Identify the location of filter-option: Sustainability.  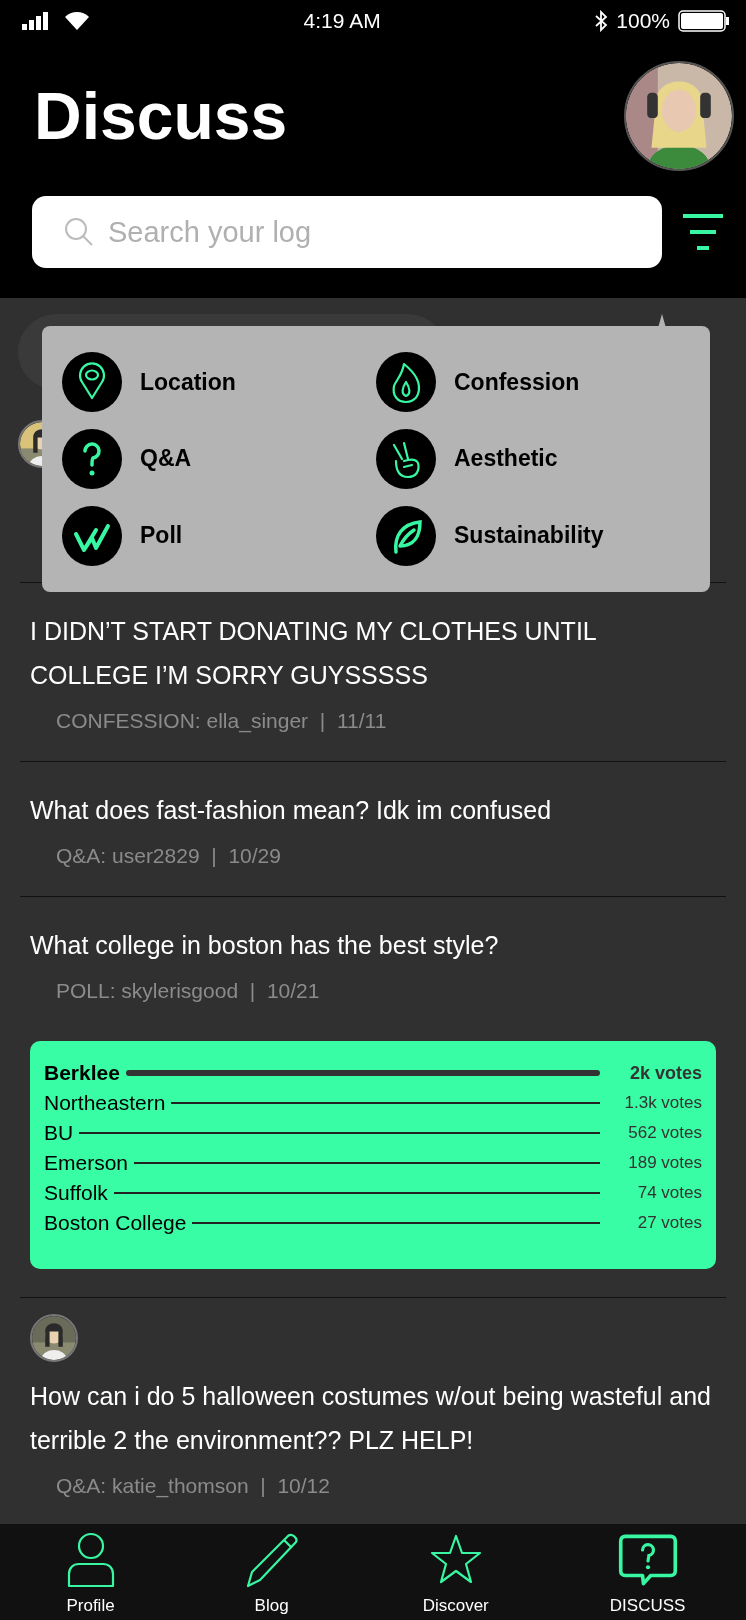
(533, 535).